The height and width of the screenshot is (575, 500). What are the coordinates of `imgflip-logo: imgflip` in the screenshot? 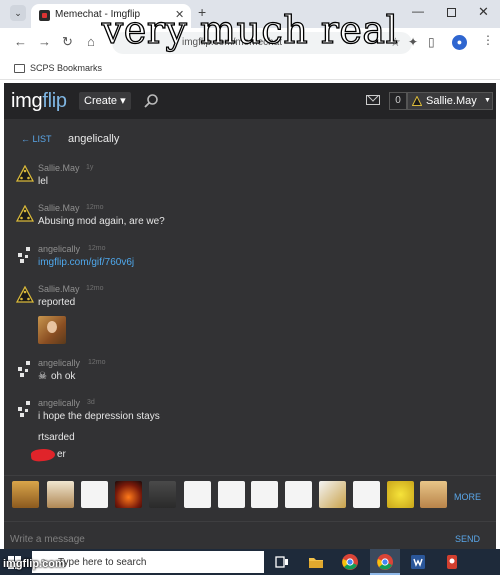 It's located at (39, 101).